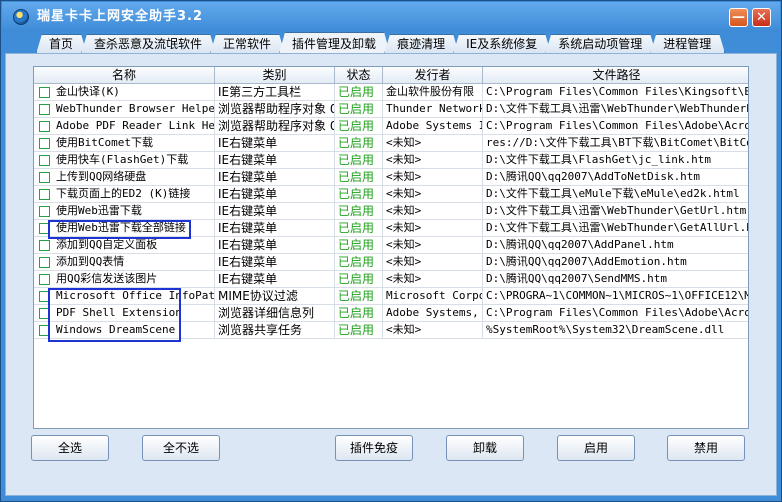 The image size is (782, 502). What do you see at coordinates (576, 278) in the screenshot?
I see `cell-path: D:\腾讯QQ\qq2007\SendMMS.htm` at bounding box center [576, 278].